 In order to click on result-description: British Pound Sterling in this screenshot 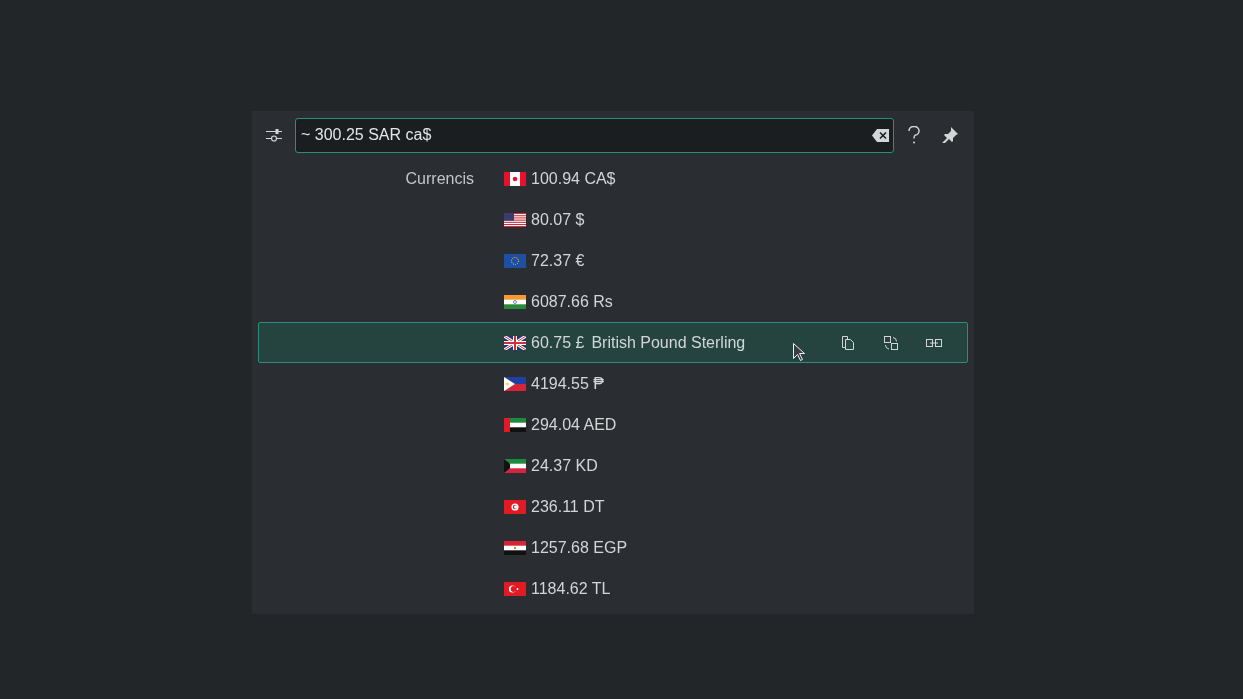, I will do `click(668, 342)`.